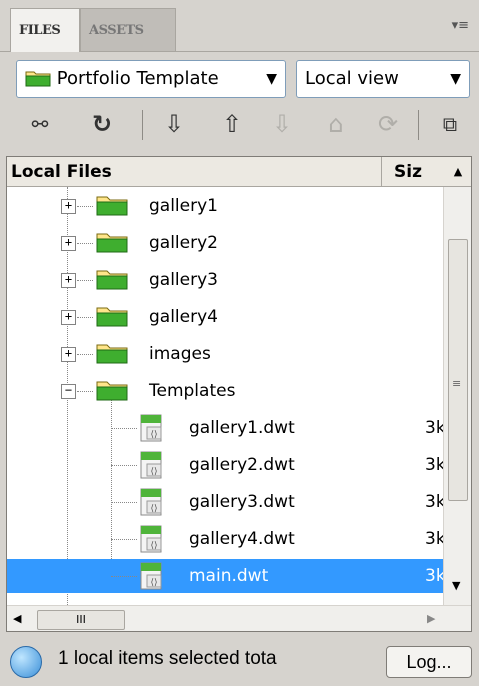 Image resolution: width=479 pixels, height=686 pixels. I want to click on horizontal-scrollbar: ◀ III ▶, so click(239, 618).